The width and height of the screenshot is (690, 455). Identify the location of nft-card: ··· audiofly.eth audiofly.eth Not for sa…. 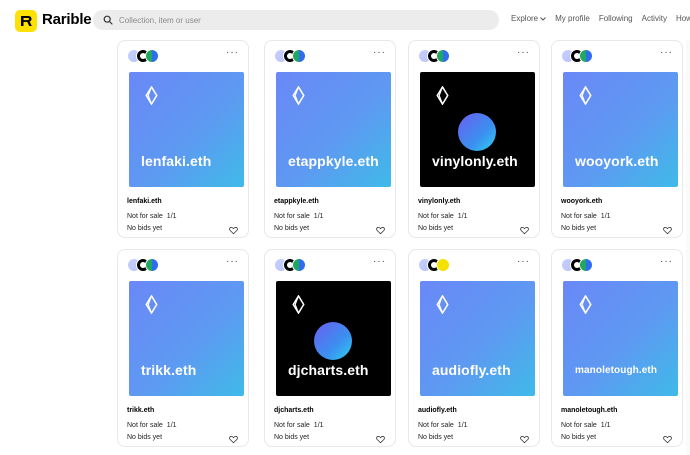
(474, 348).